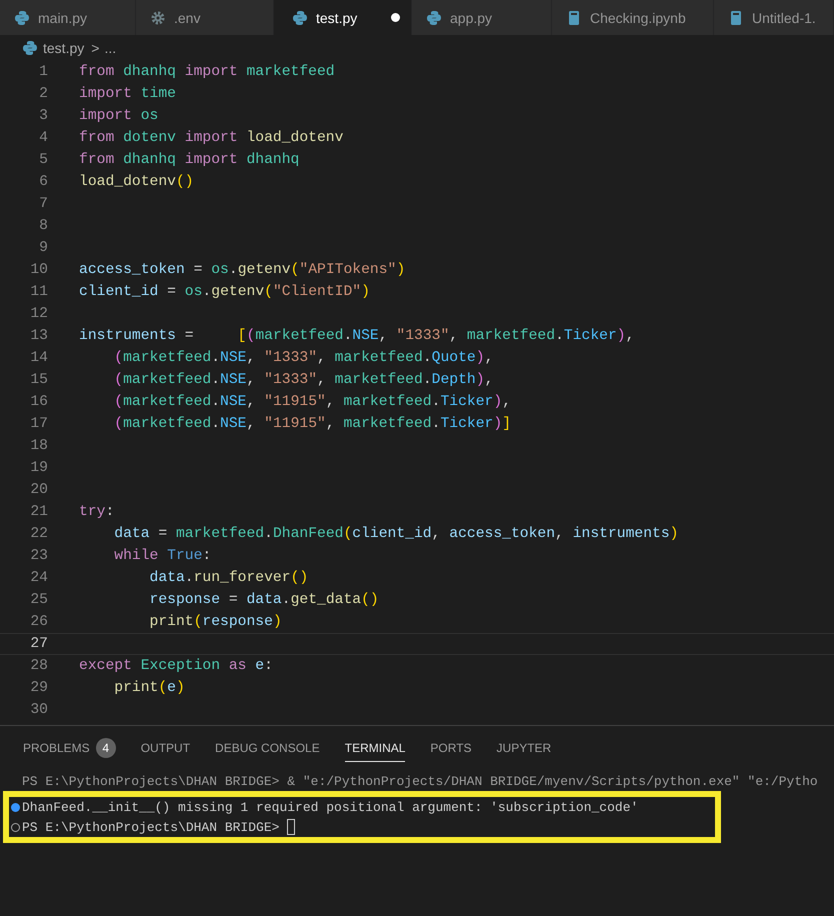  What do you see at coordinates (303, 380) in the screenshot?
I see `code-line: (marketfeed.NSE, "1333", marketfeed.Depth),` at bounding box center [303, 380].